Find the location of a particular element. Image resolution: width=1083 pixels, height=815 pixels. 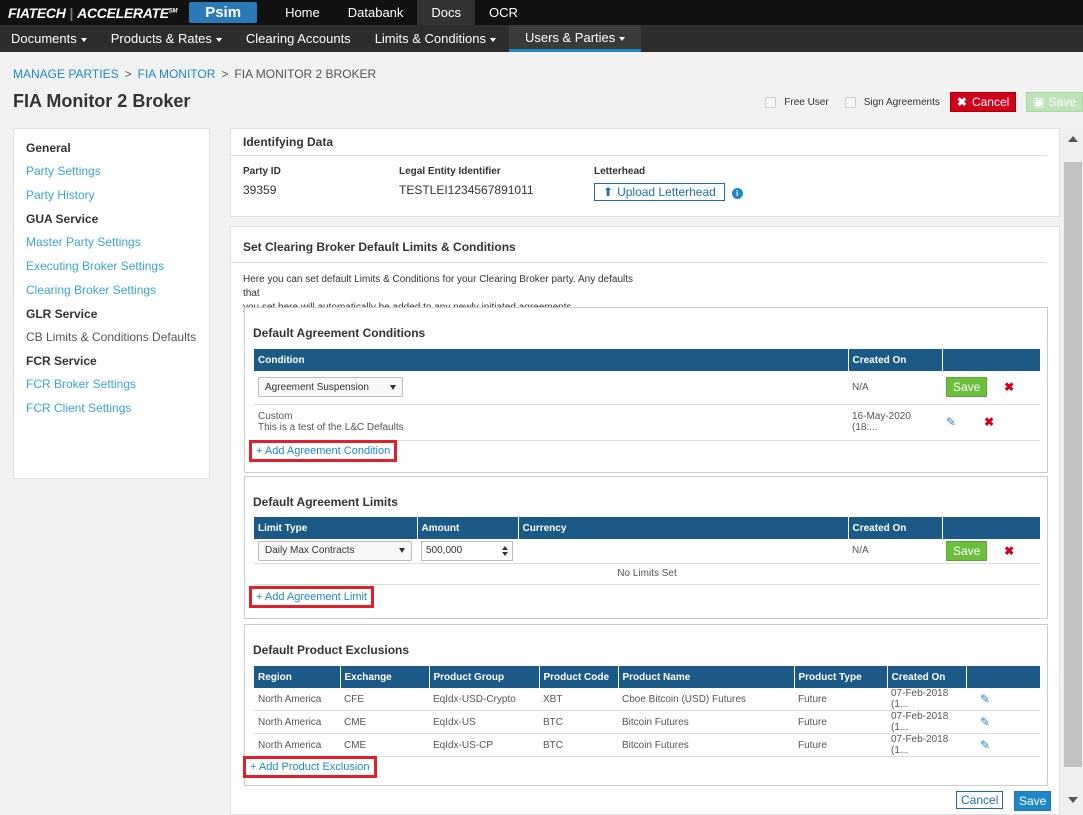

no-limits-message: No Limits Set is located at coordinates (647, 574).